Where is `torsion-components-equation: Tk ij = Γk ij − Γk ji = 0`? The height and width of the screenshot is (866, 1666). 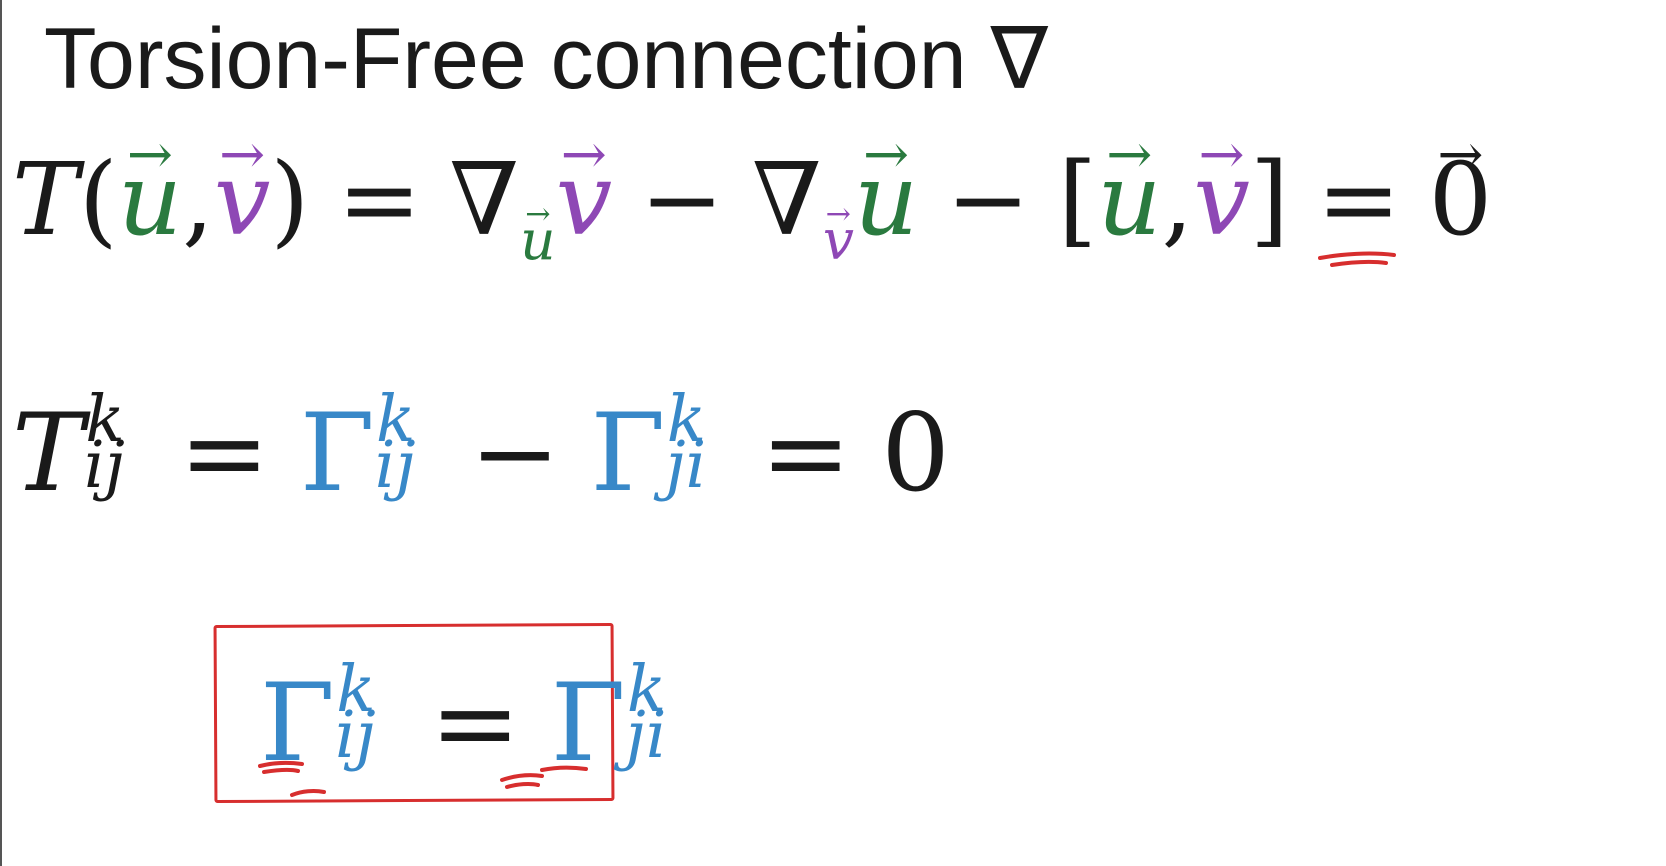
torsion-components-equation: Tk ij = Γk ij − Γk ji = 0 is located at coordinates (481, 448).